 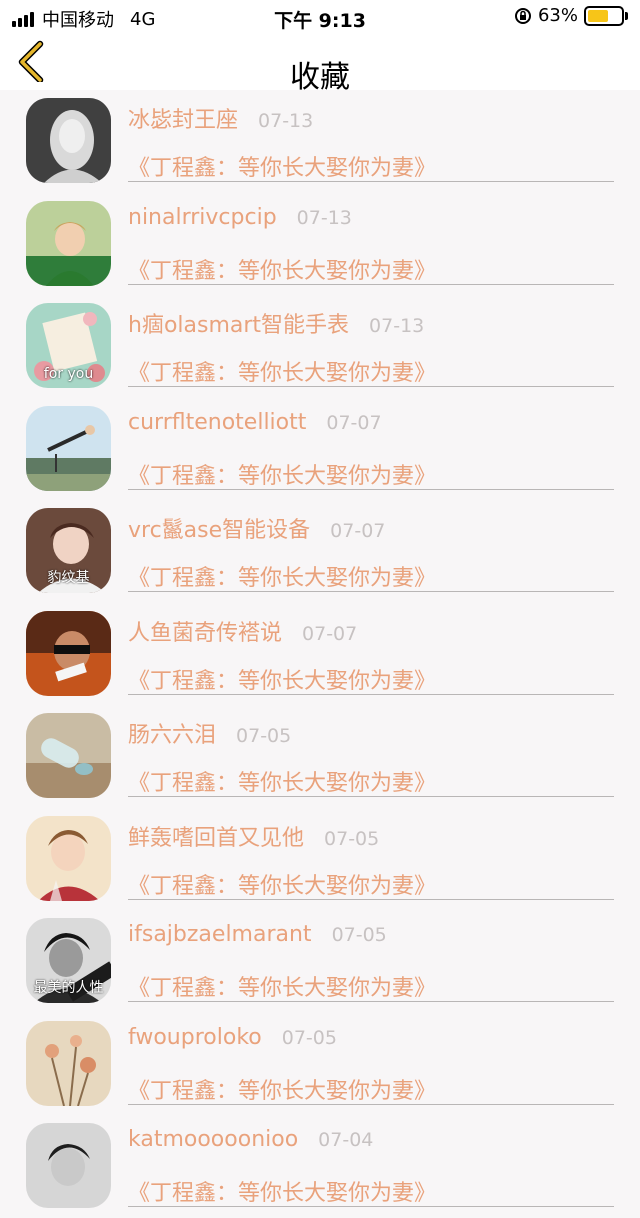 I want to click on favorite-item: ninalrrivcpcip 07-13 《丁程鑫：等你长大娶你为妻》, so click(x=320, y=244).